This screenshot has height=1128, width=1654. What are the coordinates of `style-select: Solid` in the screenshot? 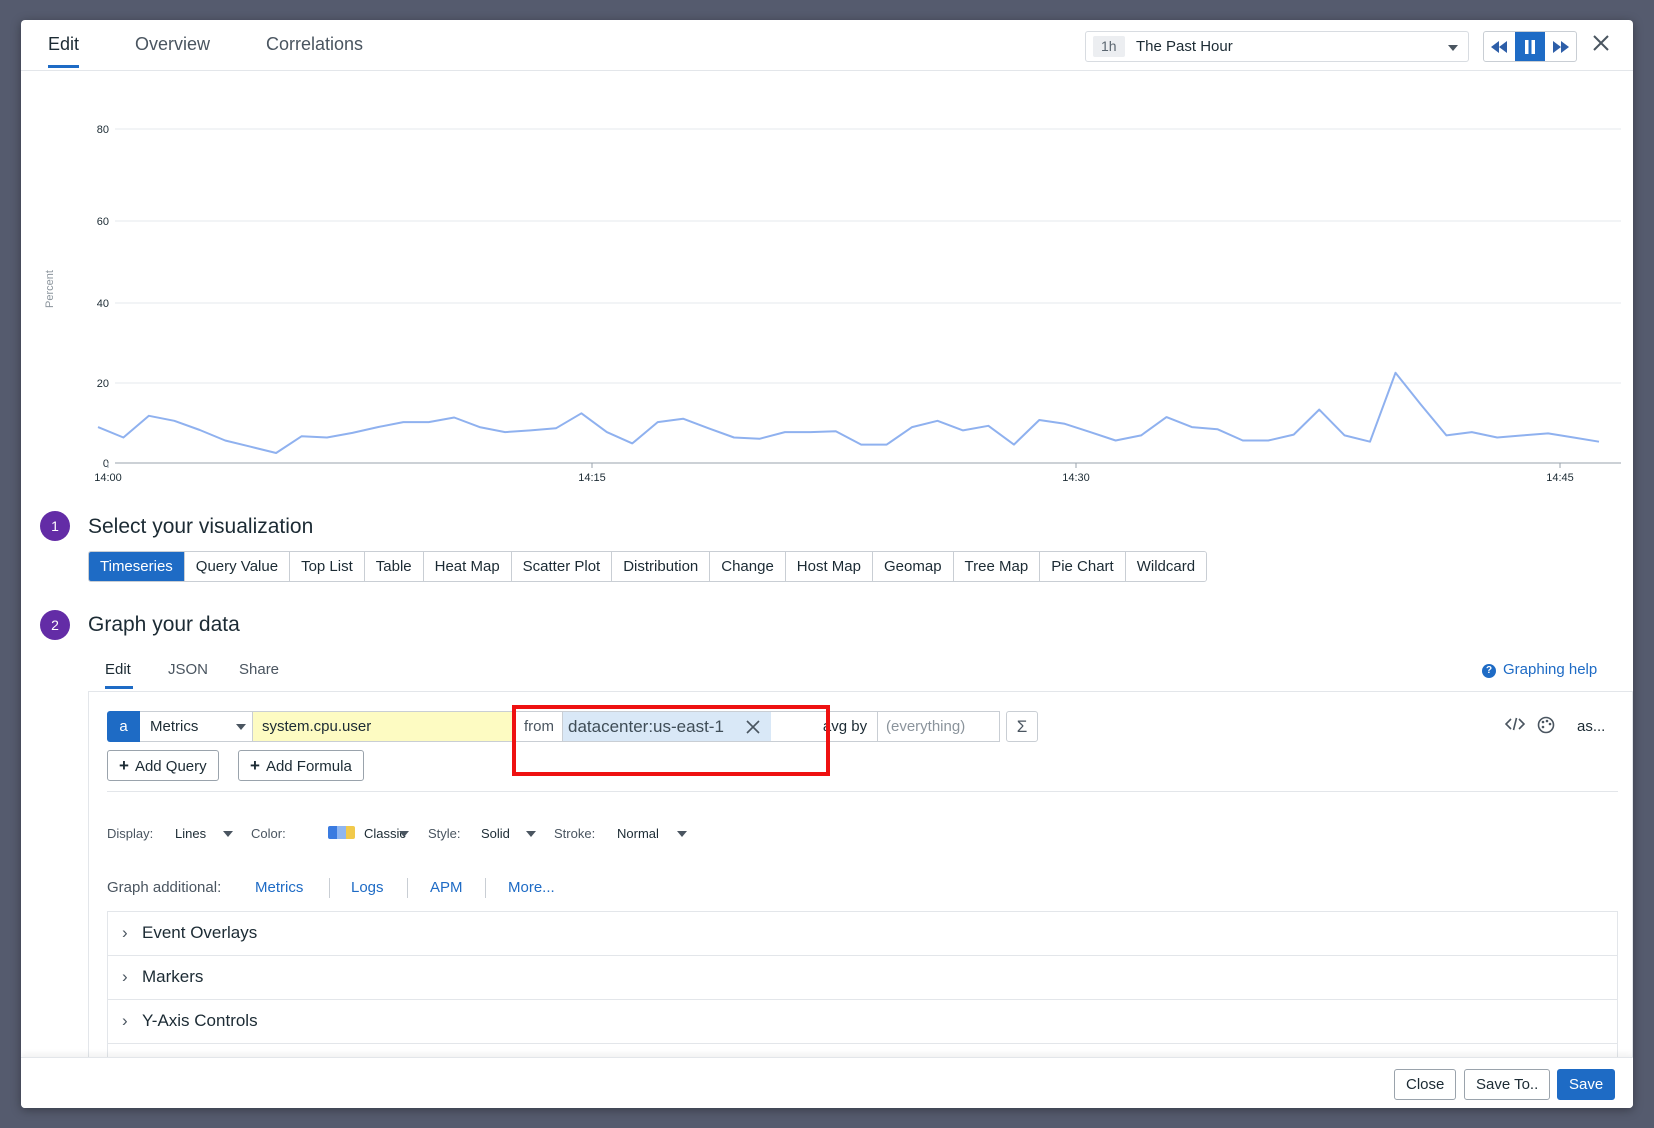 It's located at (495, 833).